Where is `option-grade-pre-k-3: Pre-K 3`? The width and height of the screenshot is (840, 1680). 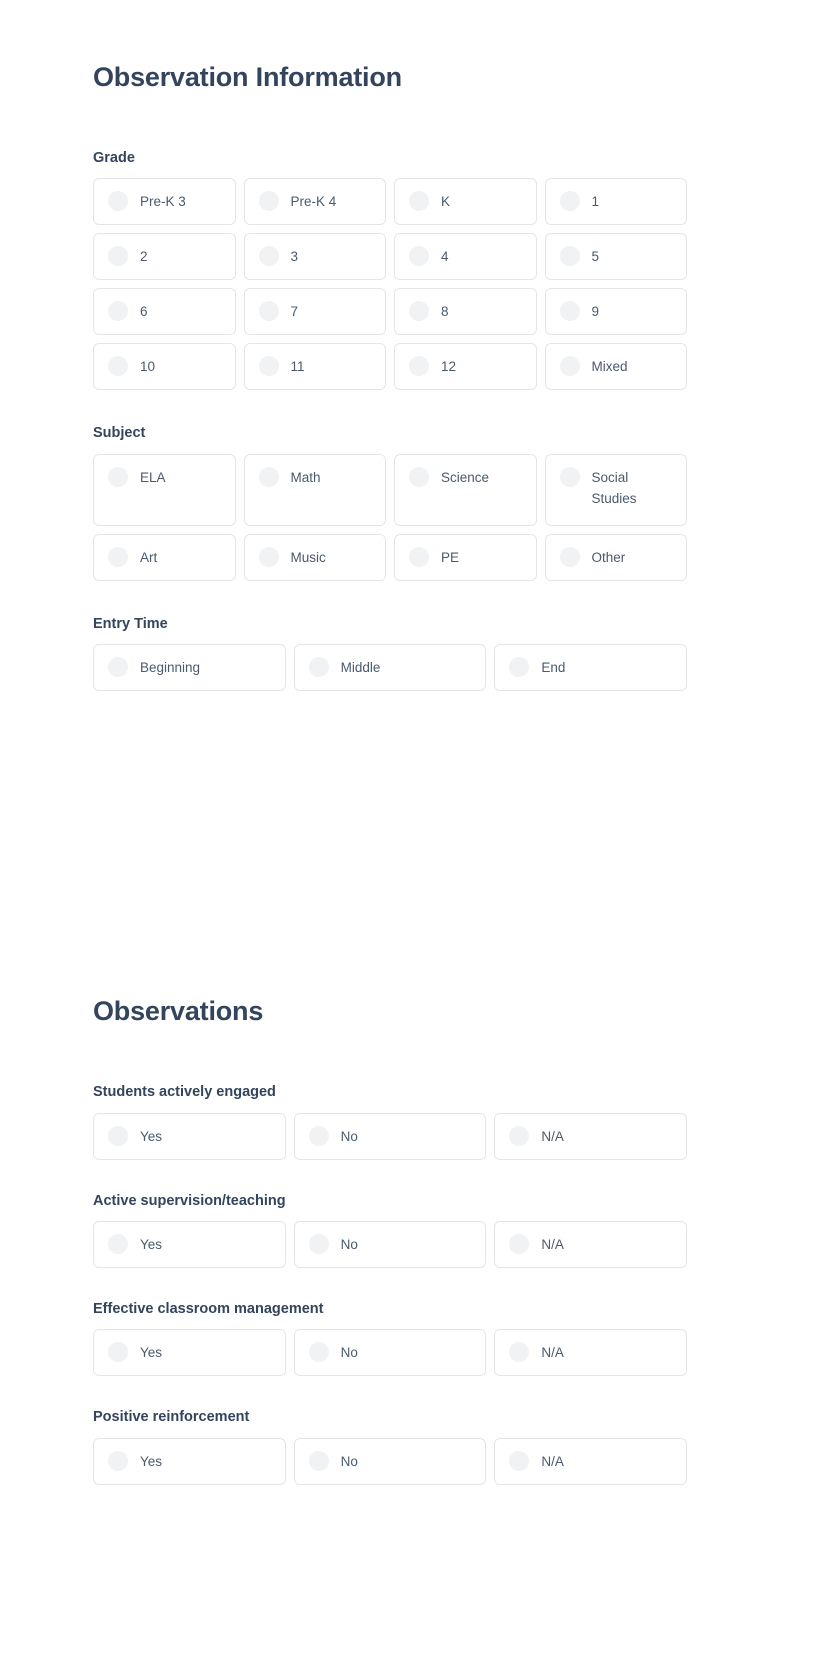 option-grade-pre-k-3: Pre-K 3 is located at coordinates (164, 202).